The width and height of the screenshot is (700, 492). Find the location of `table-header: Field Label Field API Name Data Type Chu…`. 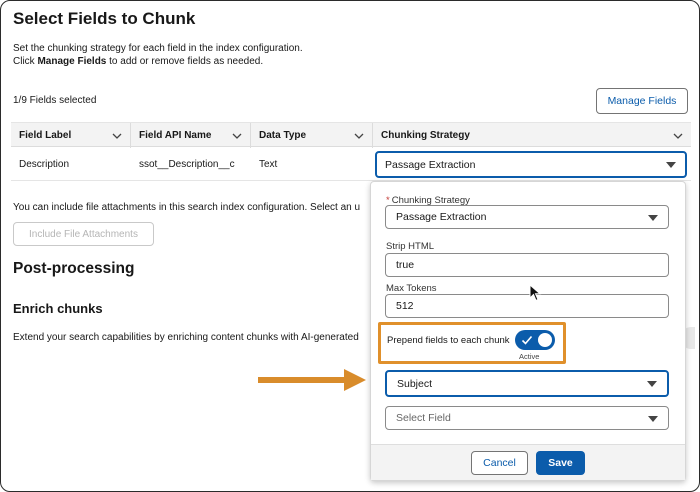

table-header: Field Label Field API Name Data Type Chu… is located at coordinates (351, 135).